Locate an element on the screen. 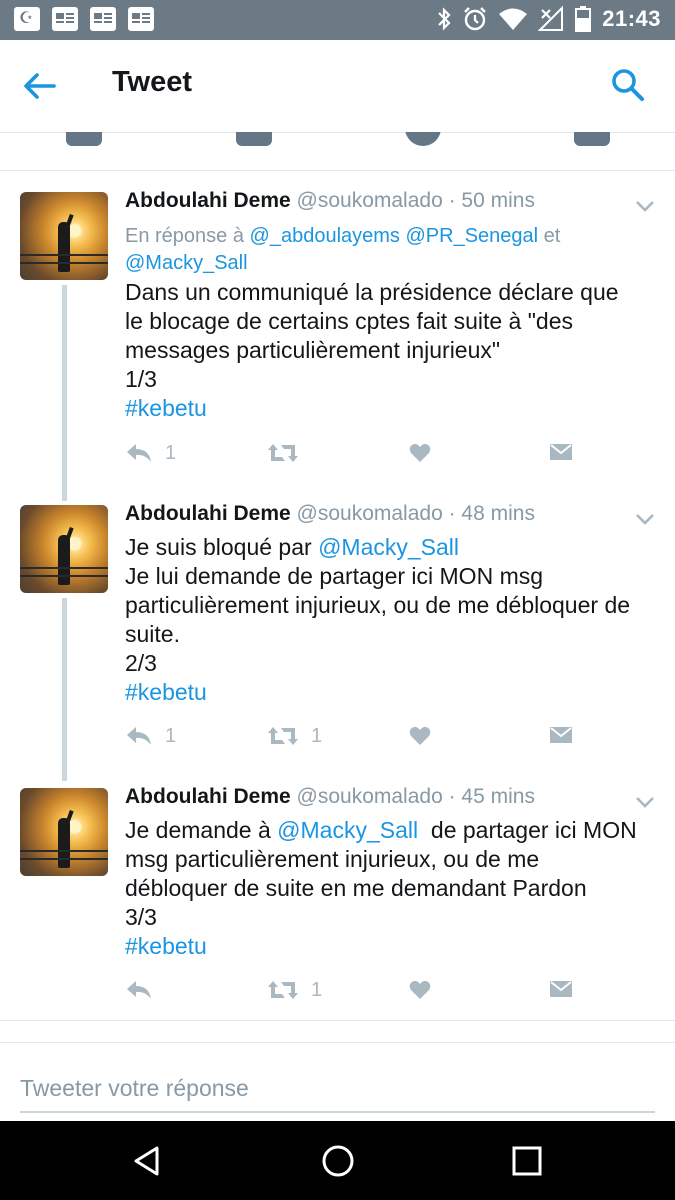 Image resolution: width=675 pixels, height=1200 pixels. tweet-time: · 50 mins is located at coordinates (491, 200).